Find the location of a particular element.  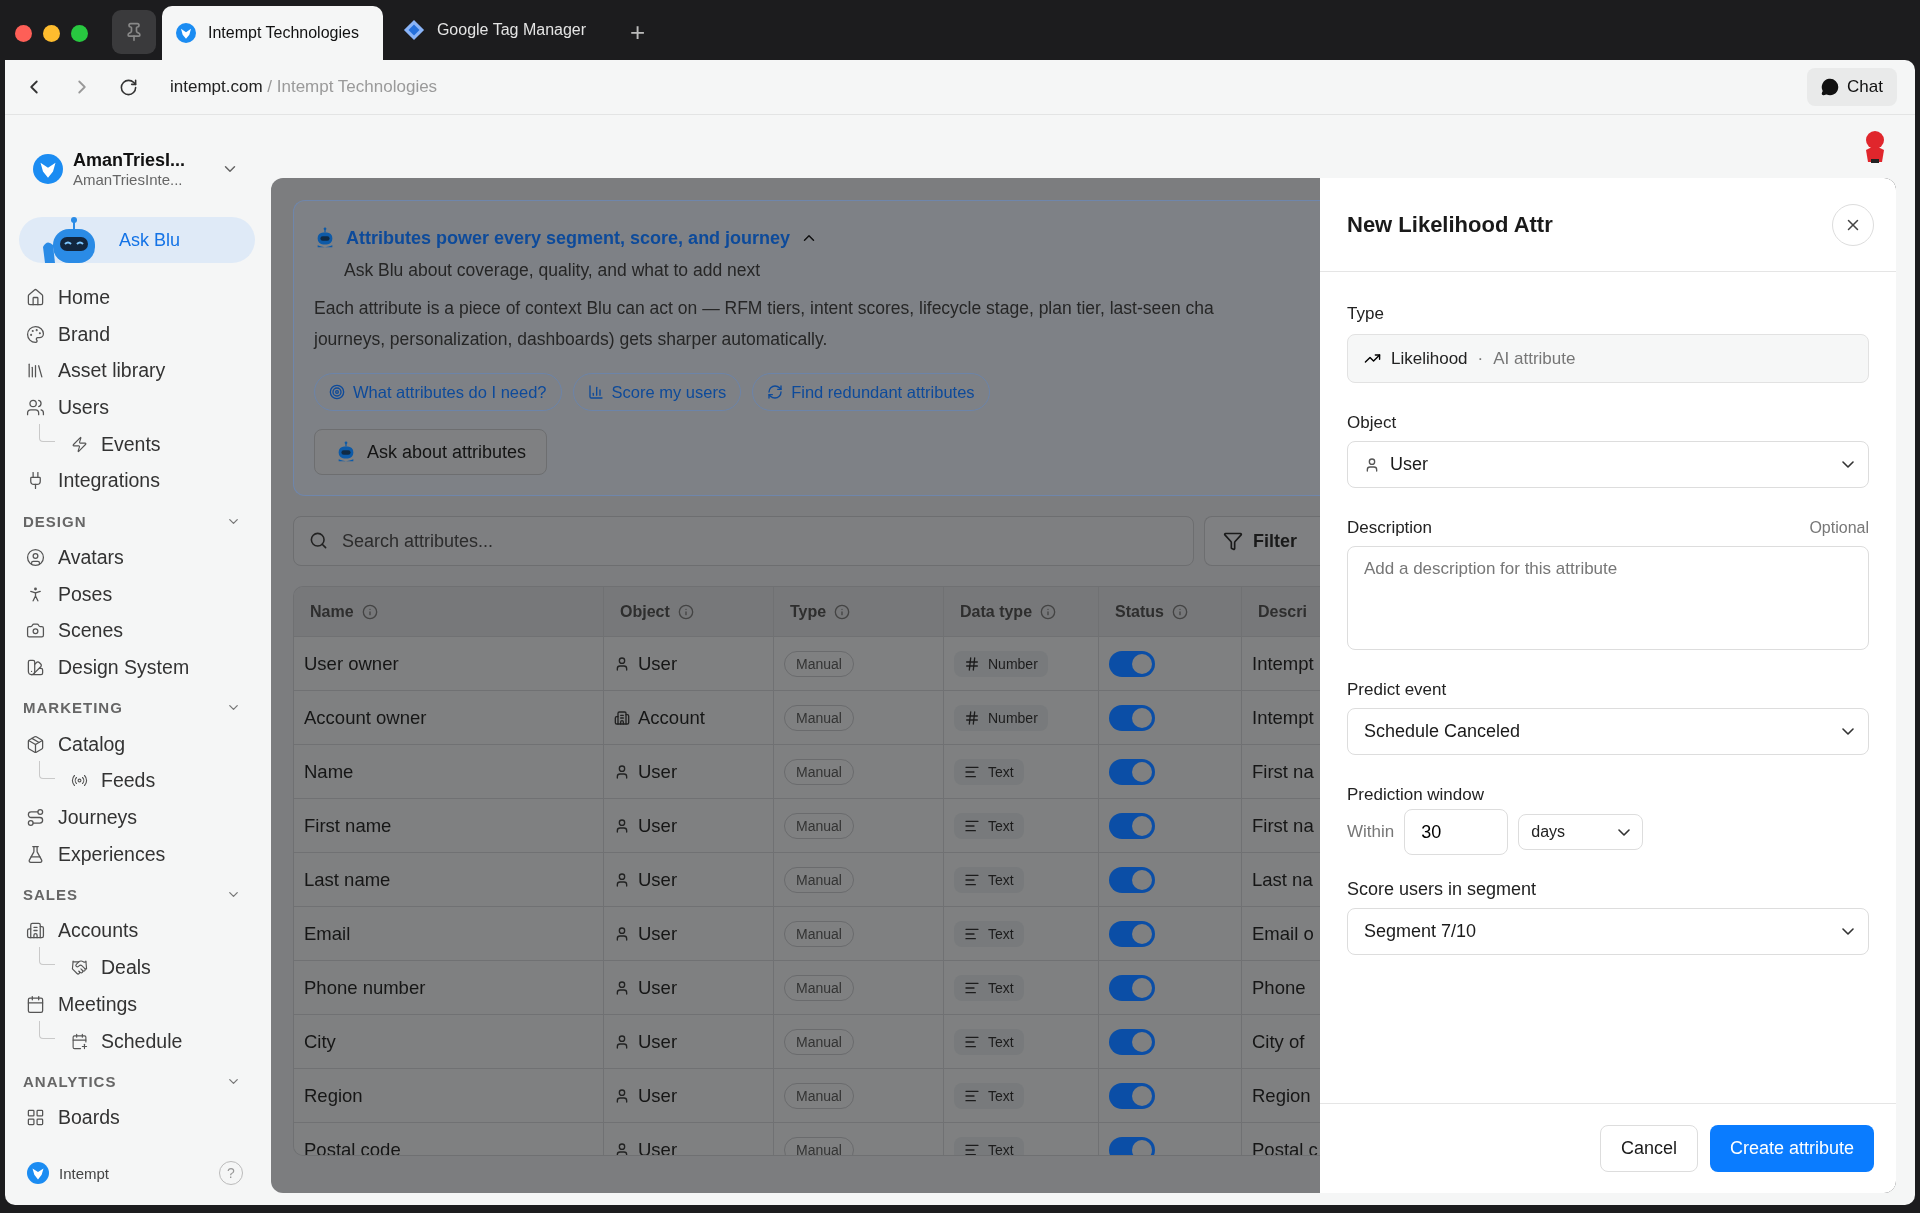

diamond-logo-icon is located at coordinates (413, 30).